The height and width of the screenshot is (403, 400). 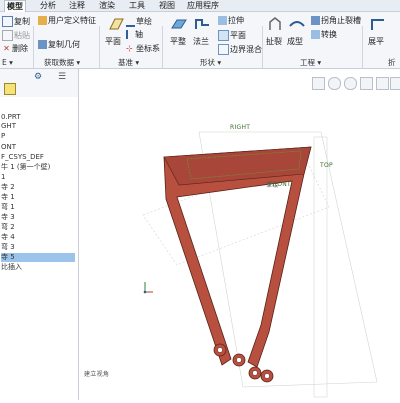 I want to click on flange-icon, so click(x=202, y=24).